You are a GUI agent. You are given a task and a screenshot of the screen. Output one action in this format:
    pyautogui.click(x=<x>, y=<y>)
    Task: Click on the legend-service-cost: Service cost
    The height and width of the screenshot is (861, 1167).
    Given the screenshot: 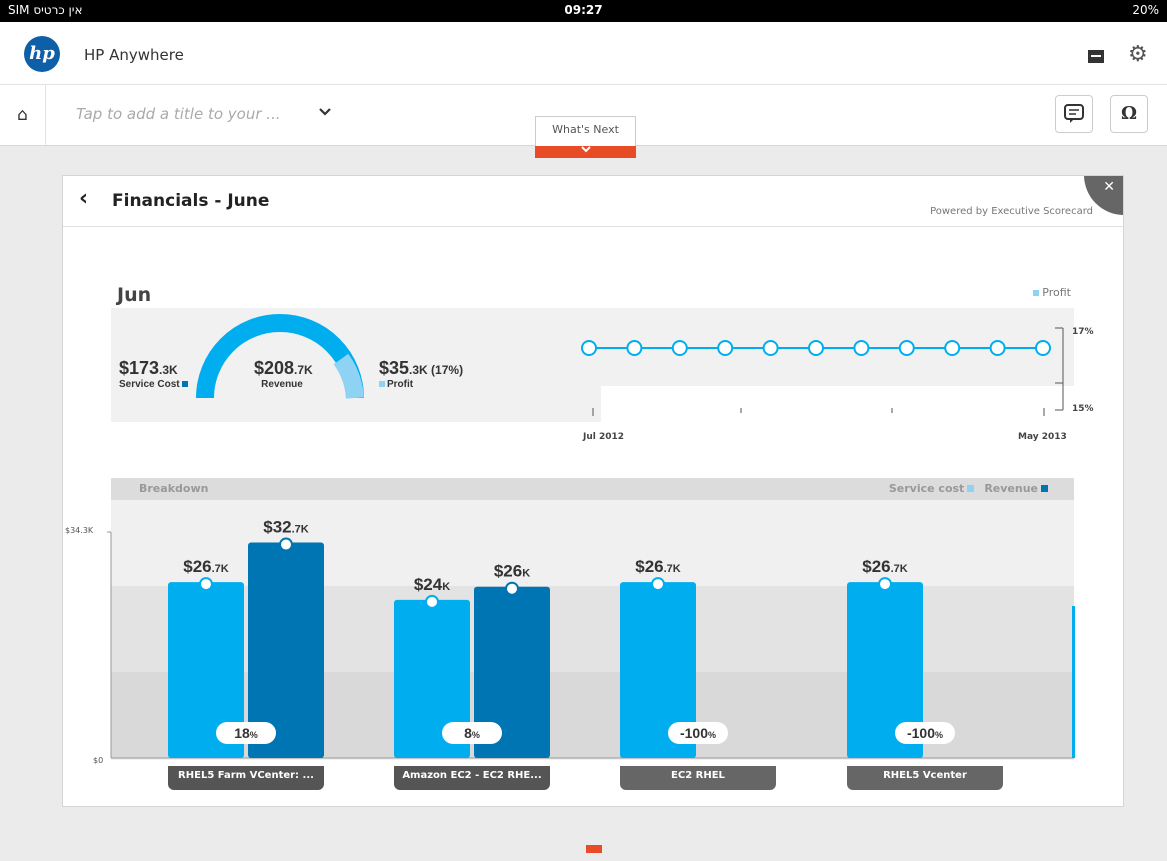 What is the action you would take?
    pyautogui.click(x=926, y=488)
    